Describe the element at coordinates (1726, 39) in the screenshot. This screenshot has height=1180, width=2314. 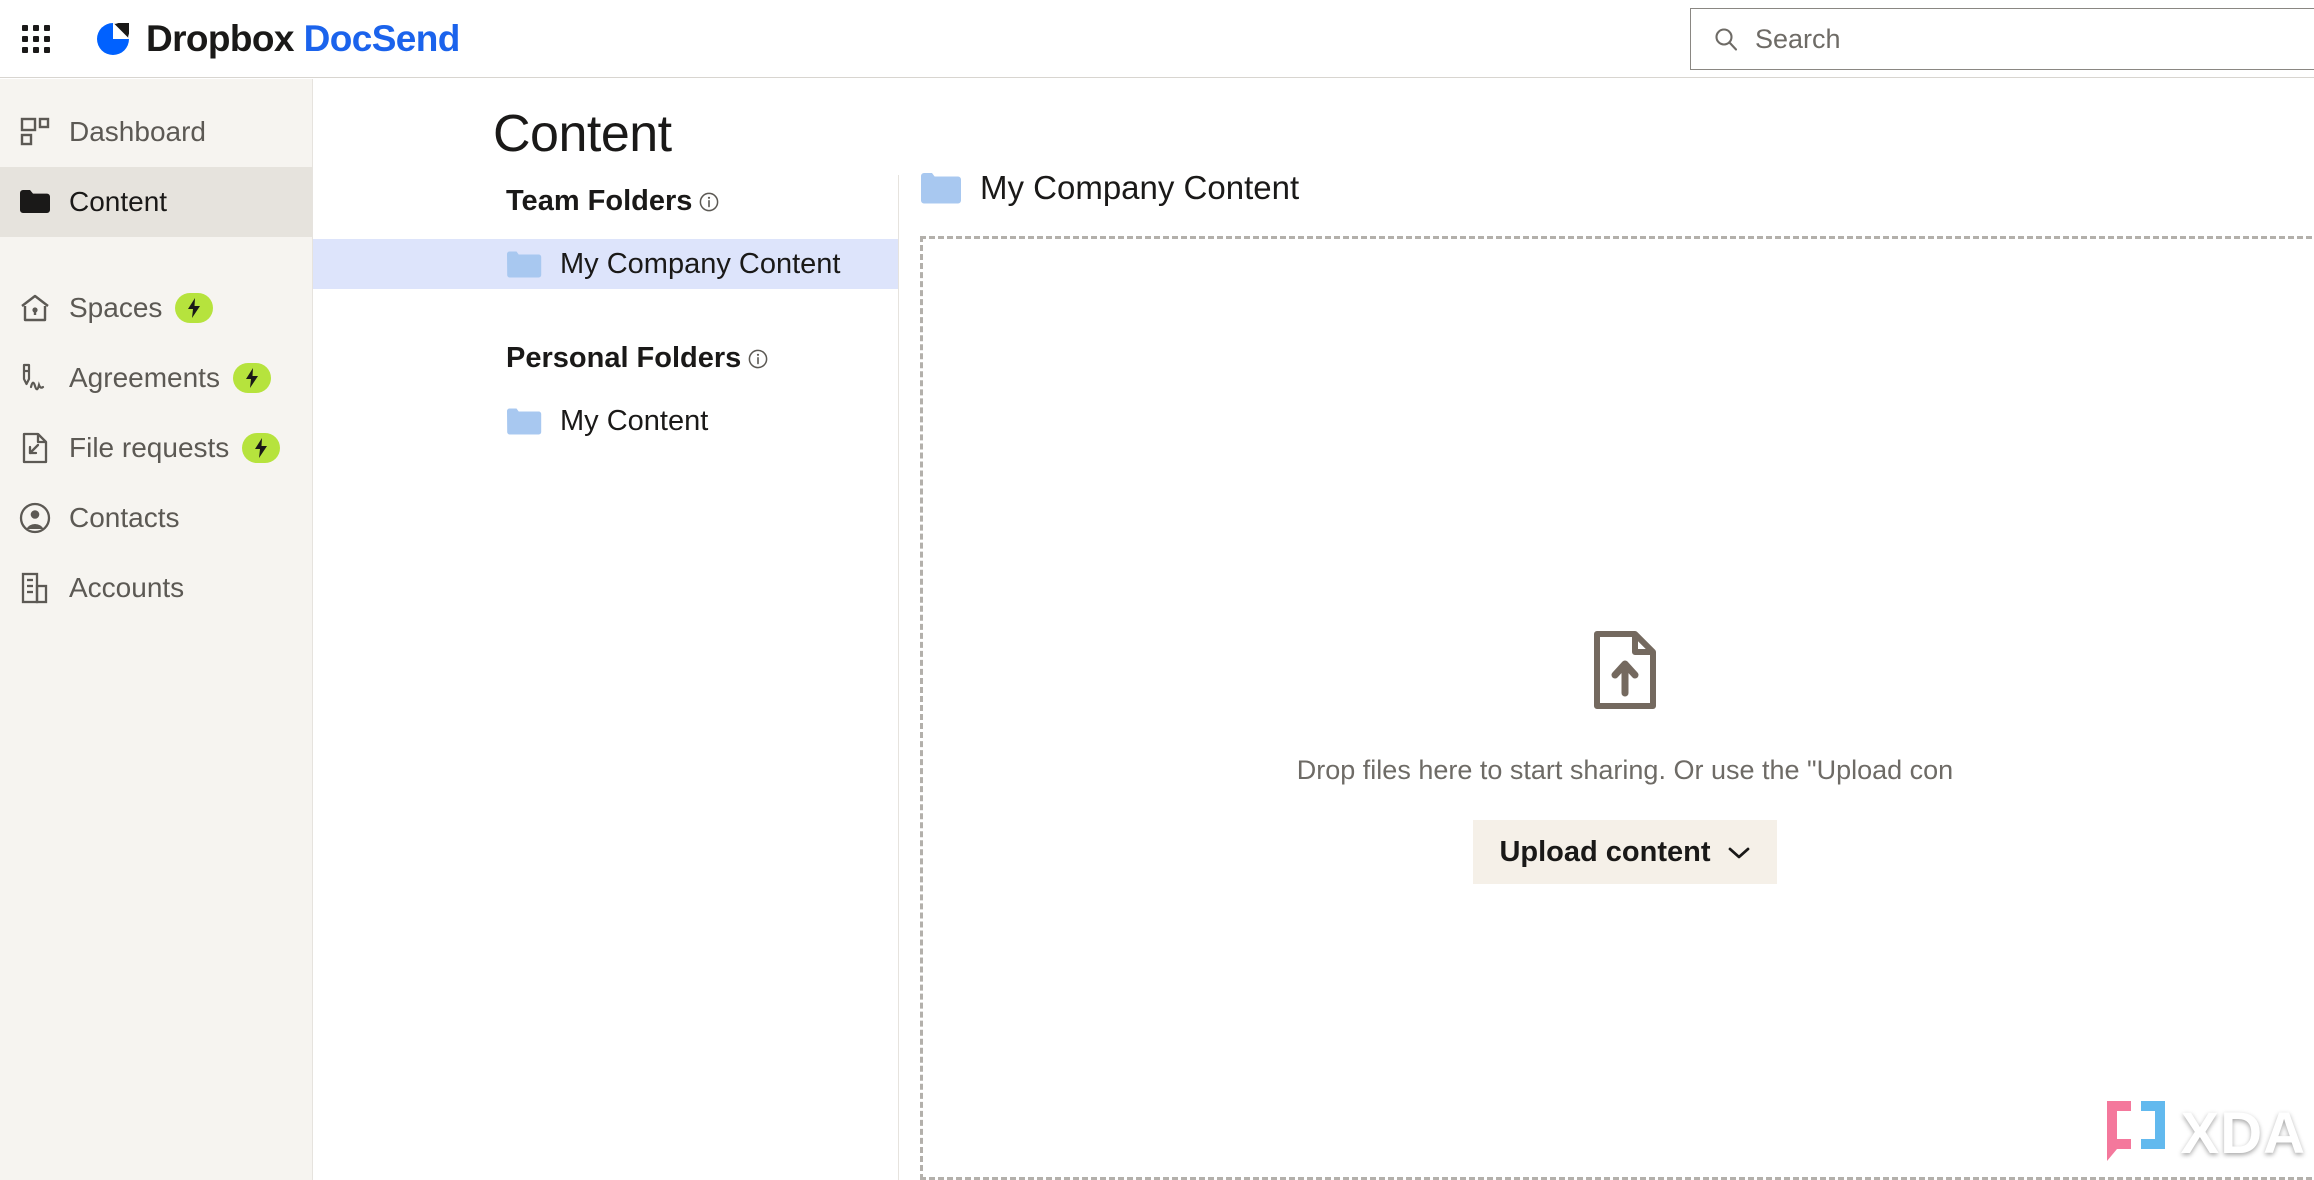
I see `search-icon` at that location.